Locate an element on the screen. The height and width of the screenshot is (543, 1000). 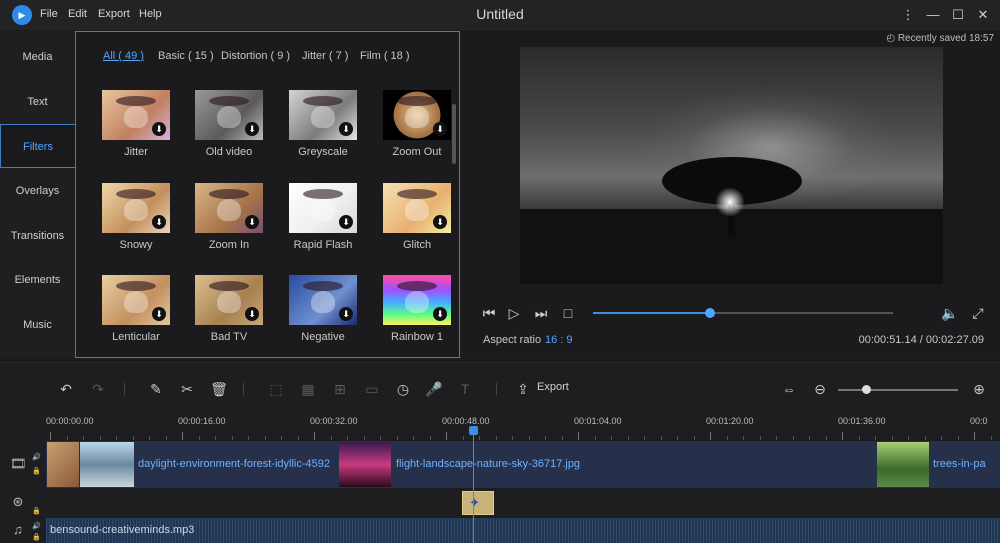
panel-scrollbar is located at coordinates (454, 134).